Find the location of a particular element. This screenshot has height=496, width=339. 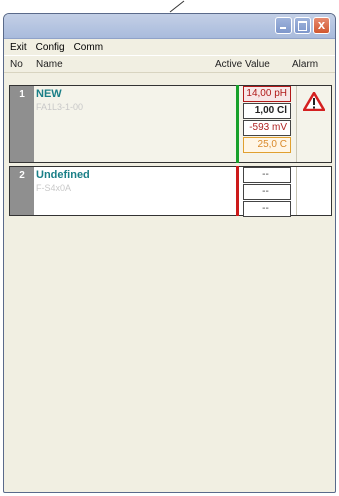

header-active-value: Active Value is located at coordinates (242, 64).